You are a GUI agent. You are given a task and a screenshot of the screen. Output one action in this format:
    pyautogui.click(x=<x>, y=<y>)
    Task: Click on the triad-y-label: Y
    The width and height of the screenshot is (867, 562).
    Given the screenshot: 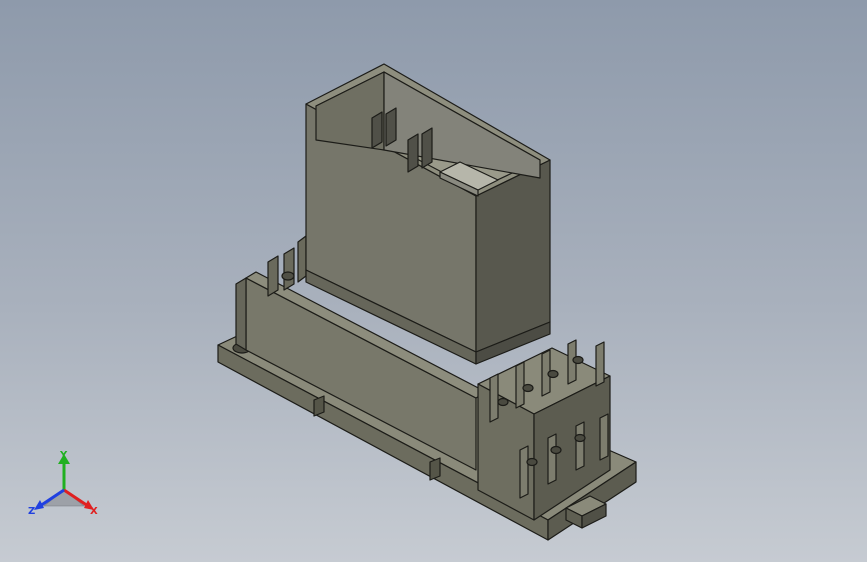 What is the action you would take?
    pyautogui.click(x=63, y=455)
    